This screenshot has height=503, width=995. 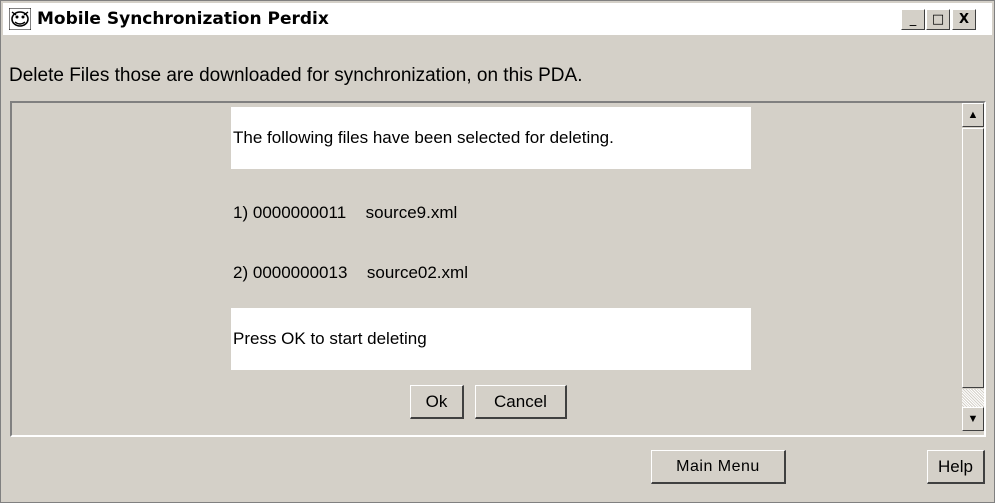 I want to click on close-button: X, so click(x=964, y=19).